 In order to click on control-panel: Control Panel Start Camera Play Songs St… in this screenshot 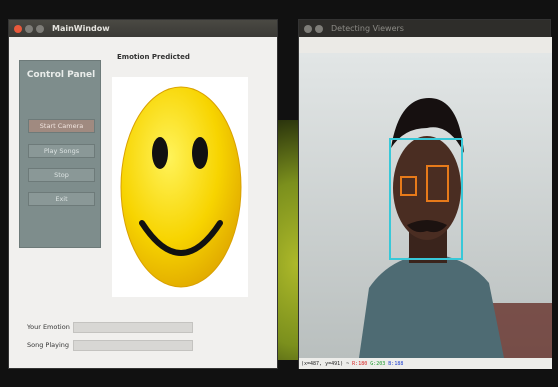, I will do `click(60, 154)`.